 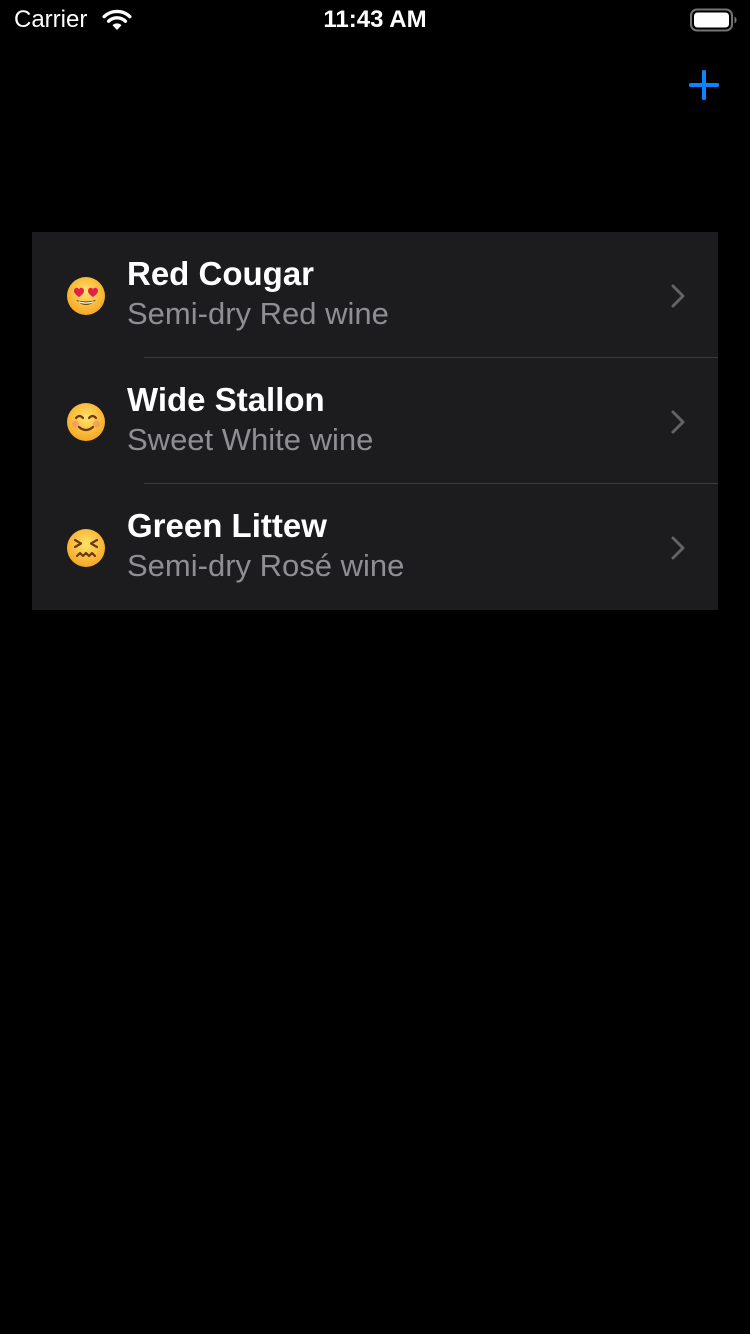 I want to click on wine-row-wide-stallon: Wide Stallon Sweet White wine, so click(x=375, y=421).